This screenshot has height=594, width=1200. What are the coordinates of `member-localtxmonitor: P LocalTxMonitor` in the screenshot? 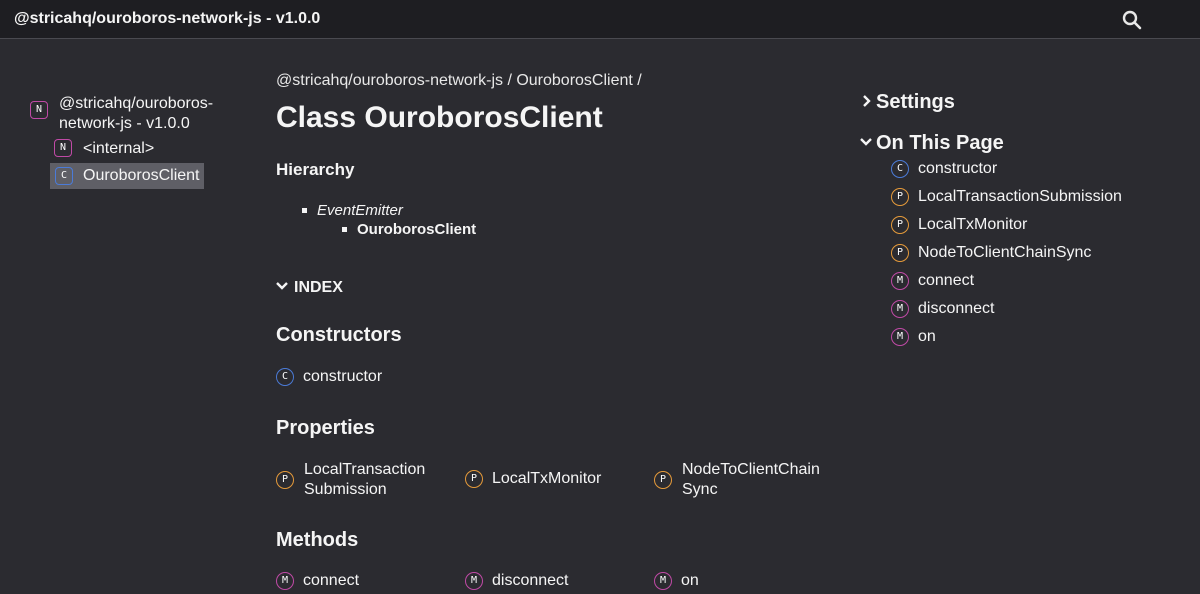 It's located at (533, 479).